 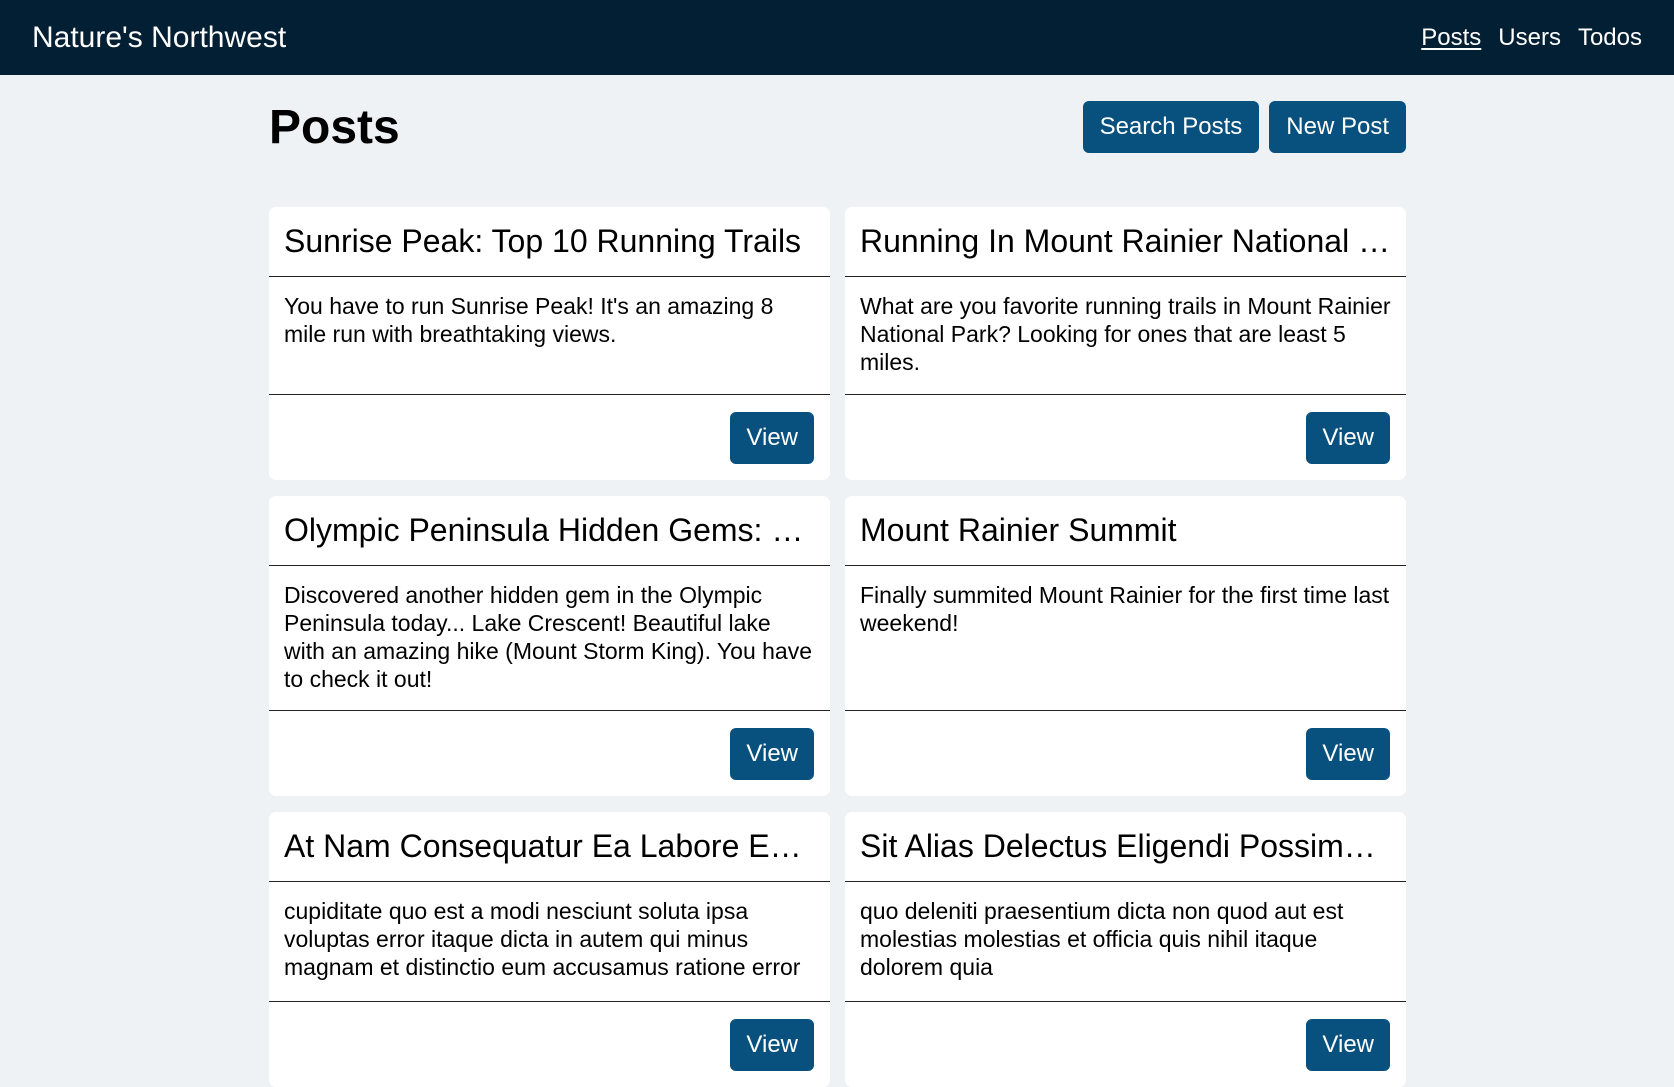 What do you see at coordinates (1337, 127) in the screenshot?
I see `new-post-button: New Post` at bounding box center [1337, 127].